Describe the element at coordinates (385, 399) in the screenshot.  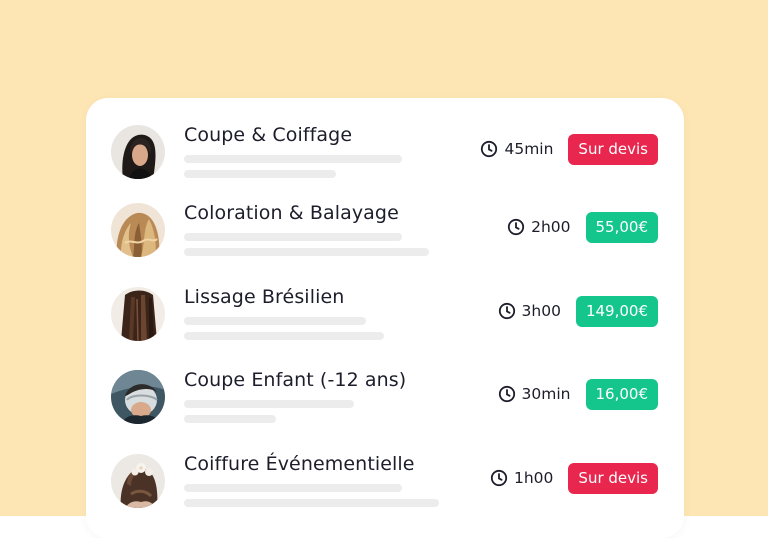
I see `service-row: Coupe Enfant (-12 ans) 30min 16,00€` at that location.